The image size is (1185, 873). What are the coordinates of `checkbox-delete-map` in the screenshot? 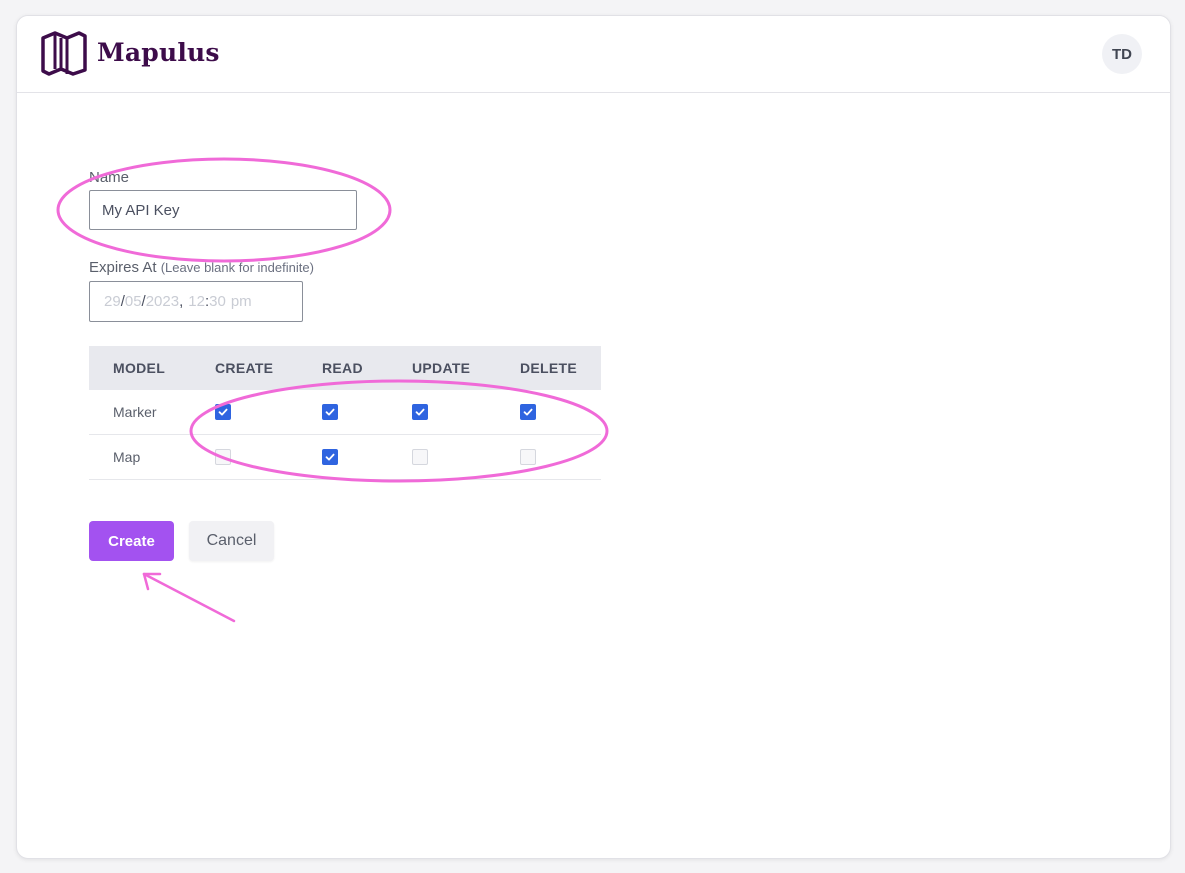 It's located at (528, 457).